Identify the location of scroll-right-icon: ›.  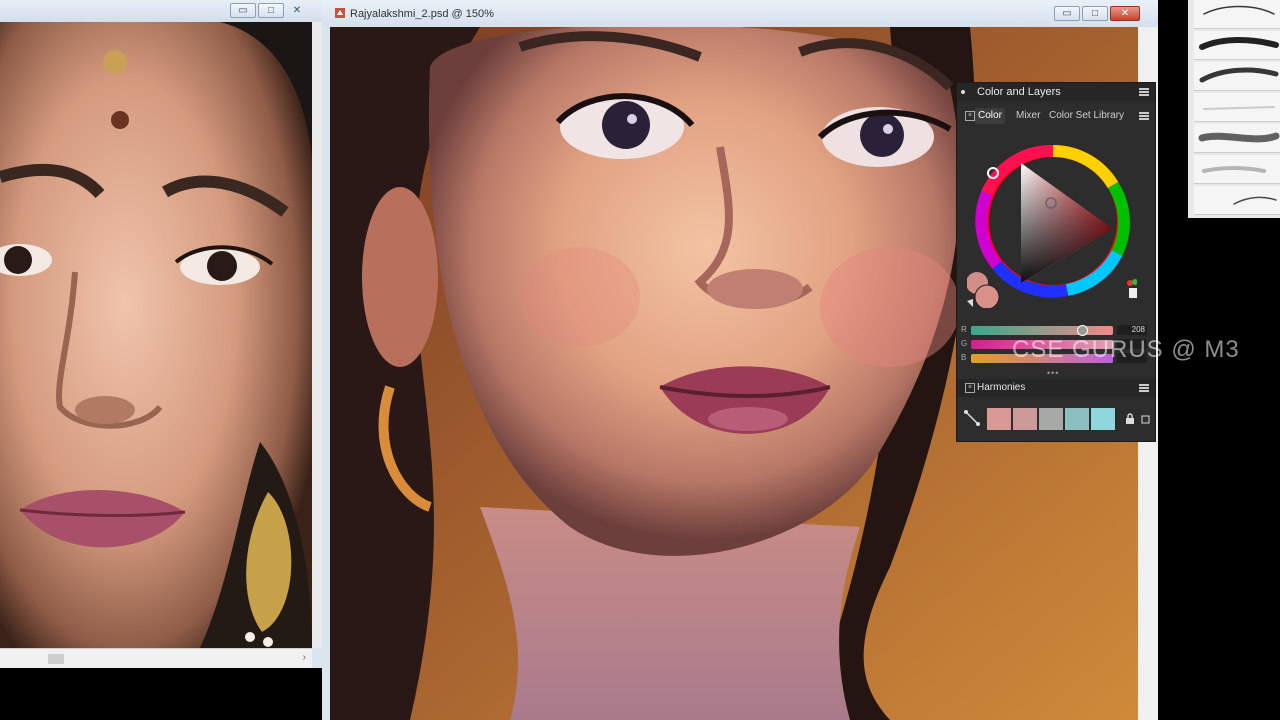
(304, 657).